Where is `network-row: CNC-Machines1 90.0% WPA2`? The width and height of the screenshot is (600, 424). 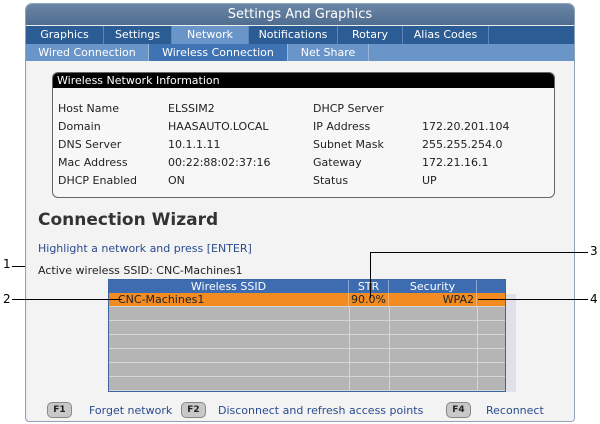
network-row: CNC-Machines1 90.0% WPA2 is located at coordinates (307, 300).